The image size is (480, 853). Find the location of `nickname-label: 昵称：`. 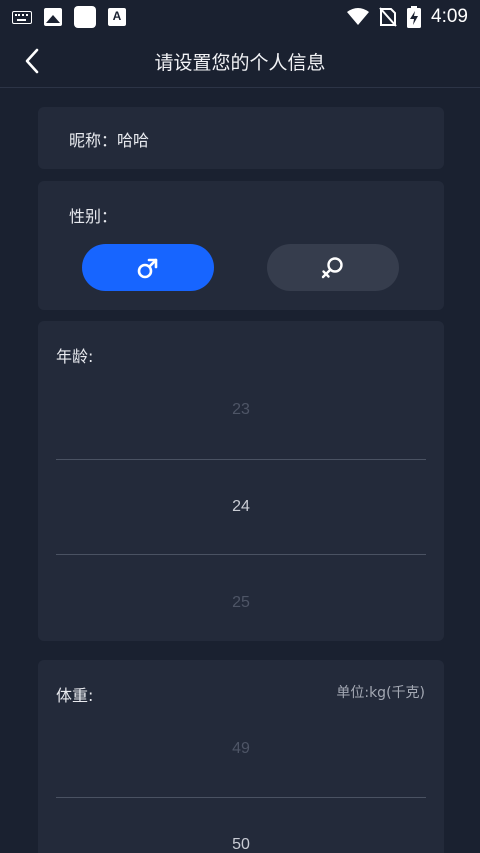

nickname-label: 昵称： is located at coordinates (93, 140).